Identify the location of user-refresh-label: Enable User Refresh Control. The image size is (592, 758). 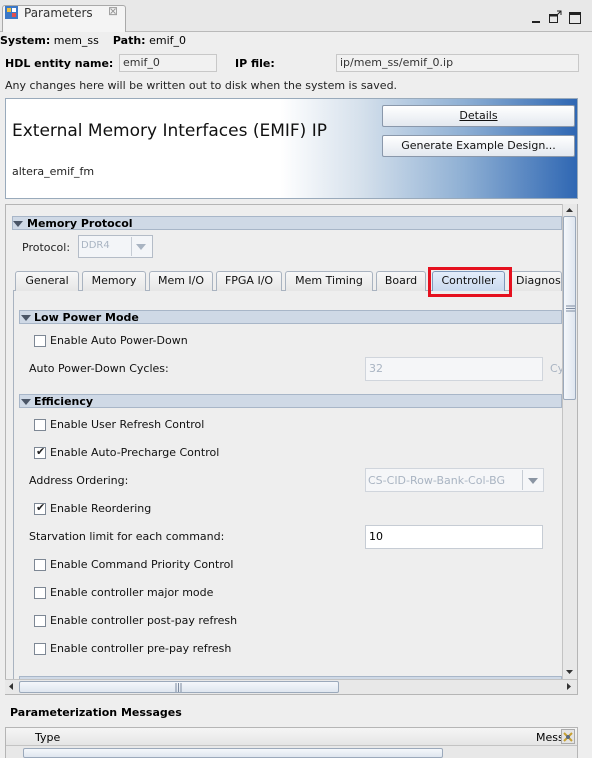
(127, 424).